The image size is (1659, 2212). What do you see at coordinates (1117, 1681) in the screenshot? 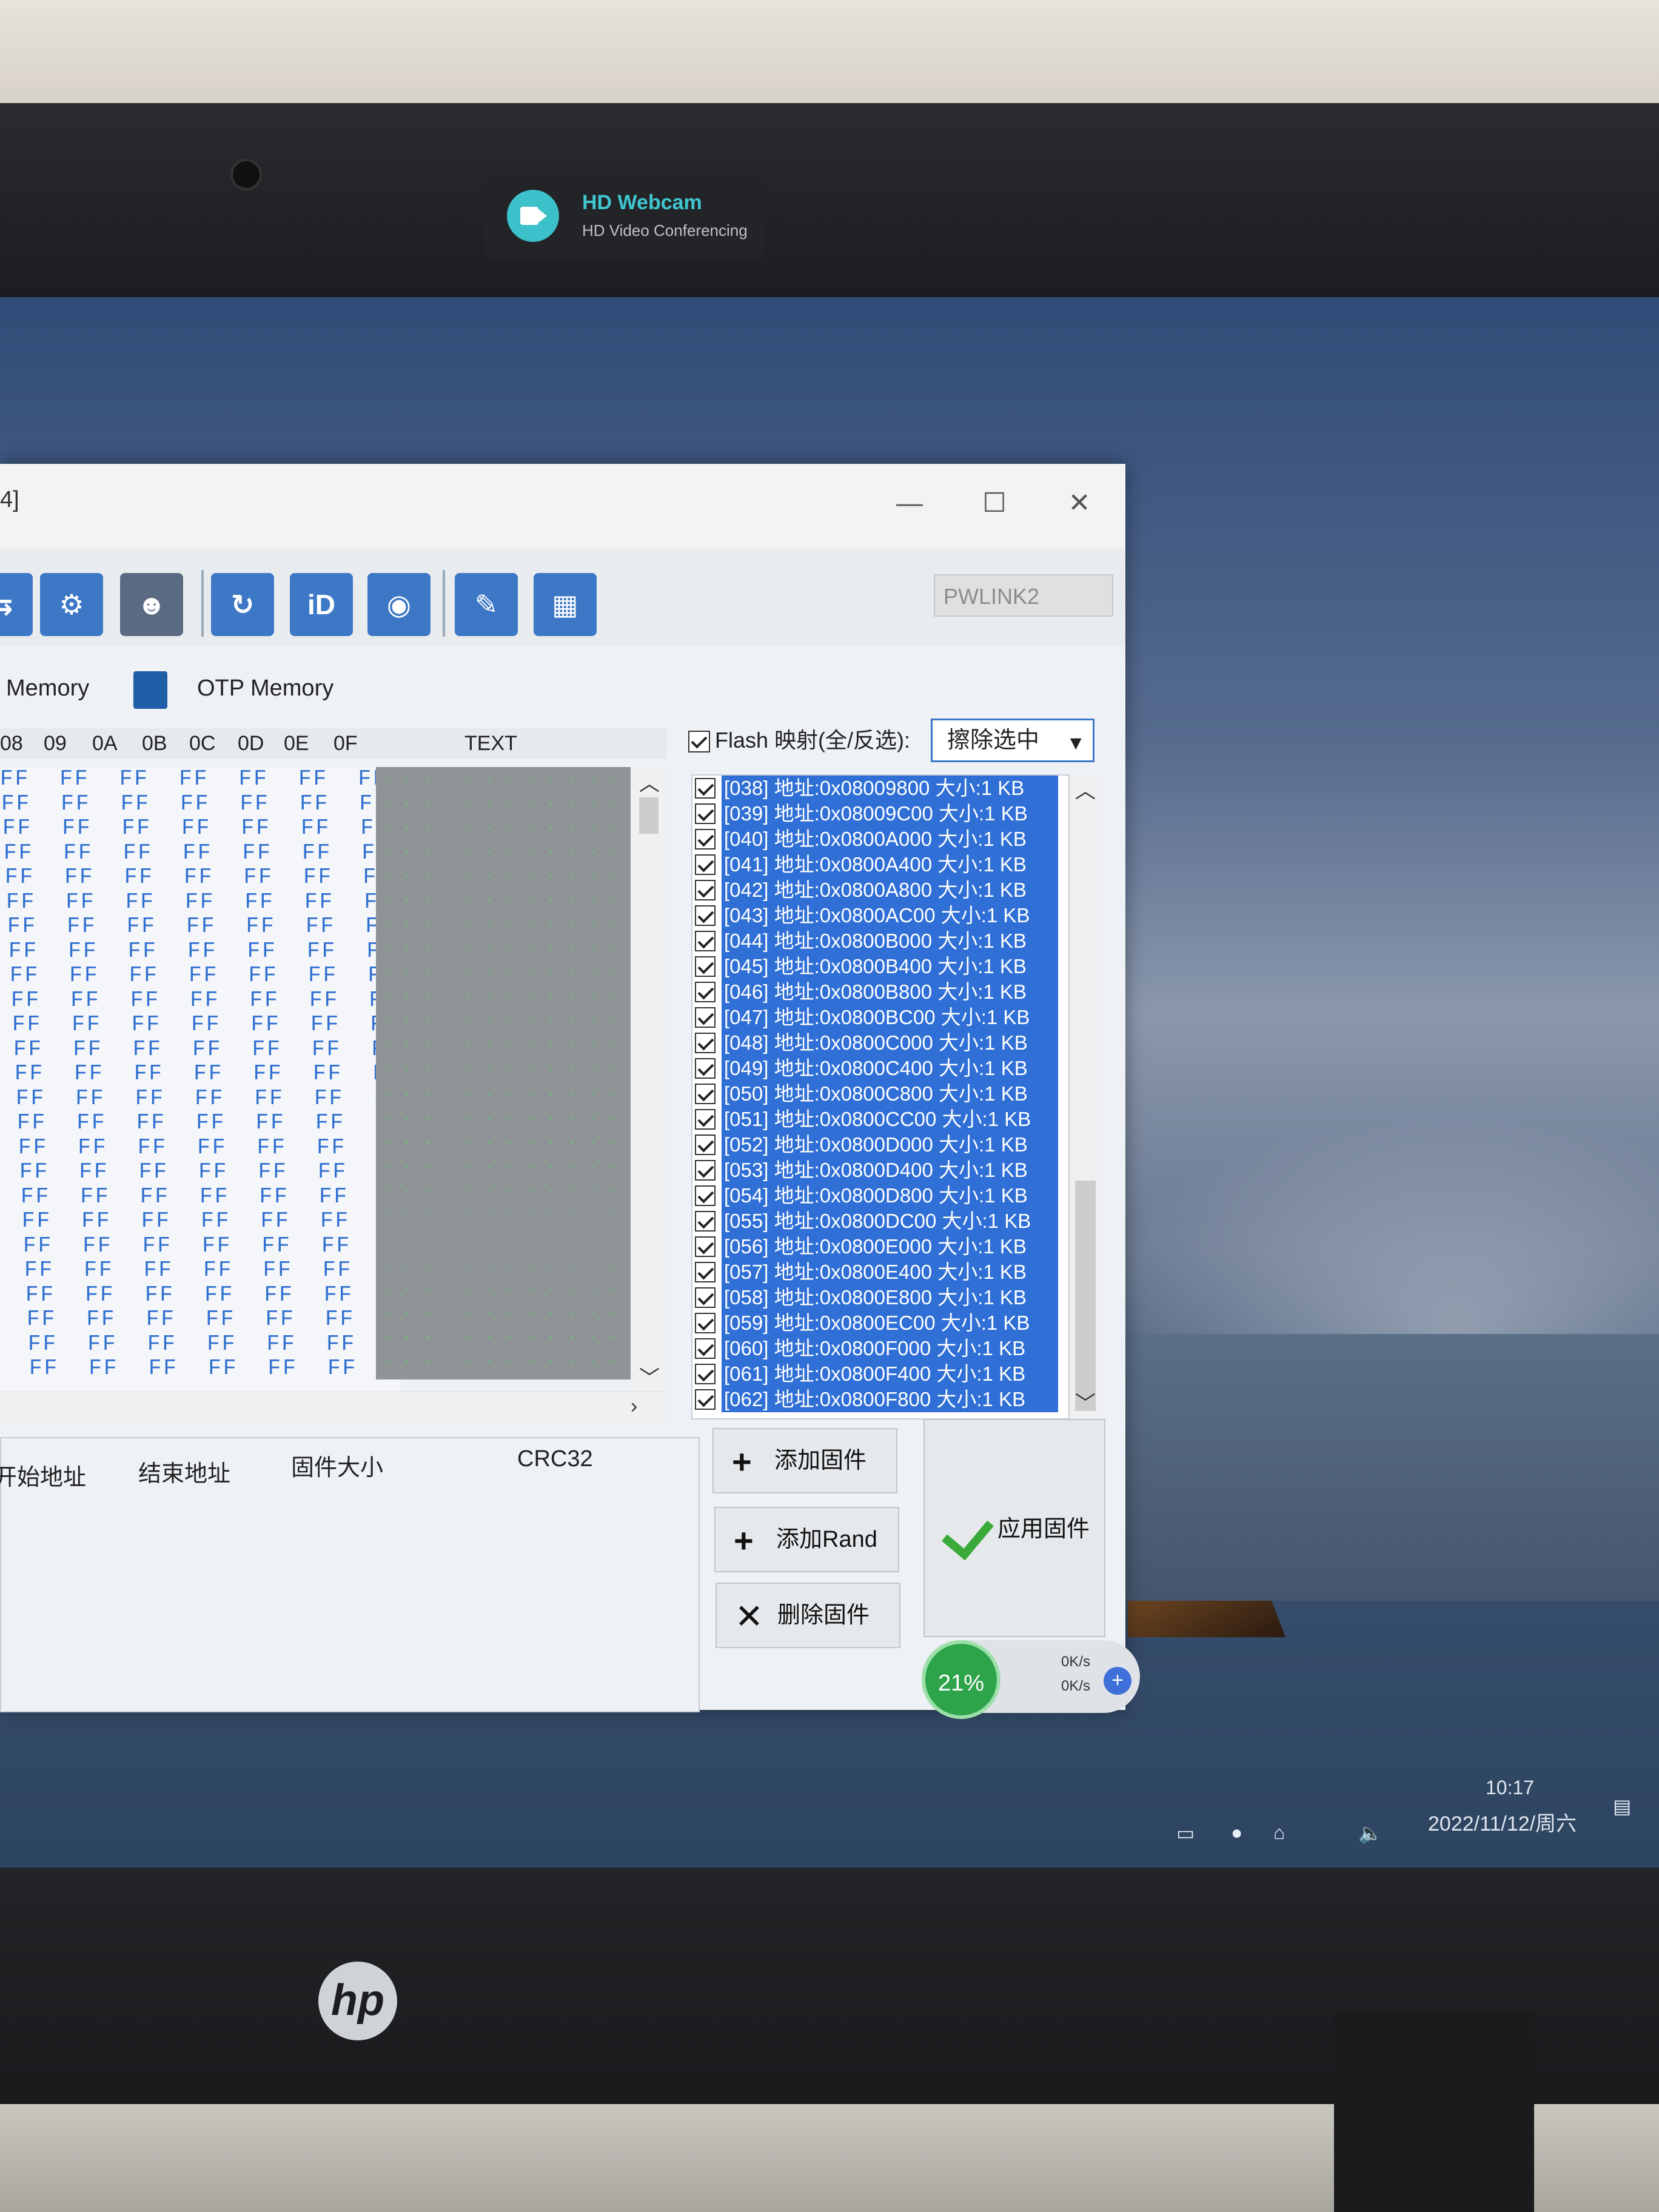
I see `plus-icon: +` at bounding box center [1117, 1681].